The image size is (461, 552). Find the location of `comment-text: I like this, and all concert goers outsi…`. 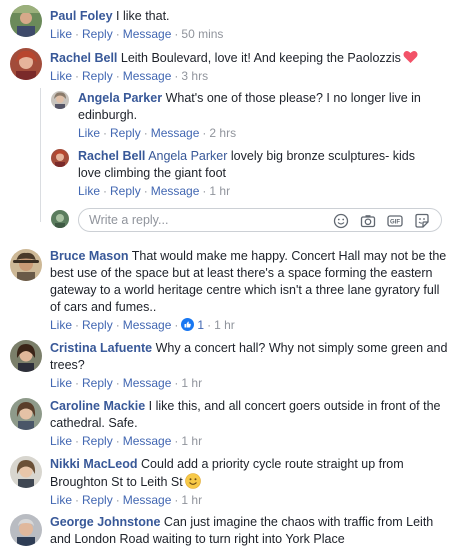

comment-text: I like this, and all concert goers outsi… is located at coordinates (294, 406).